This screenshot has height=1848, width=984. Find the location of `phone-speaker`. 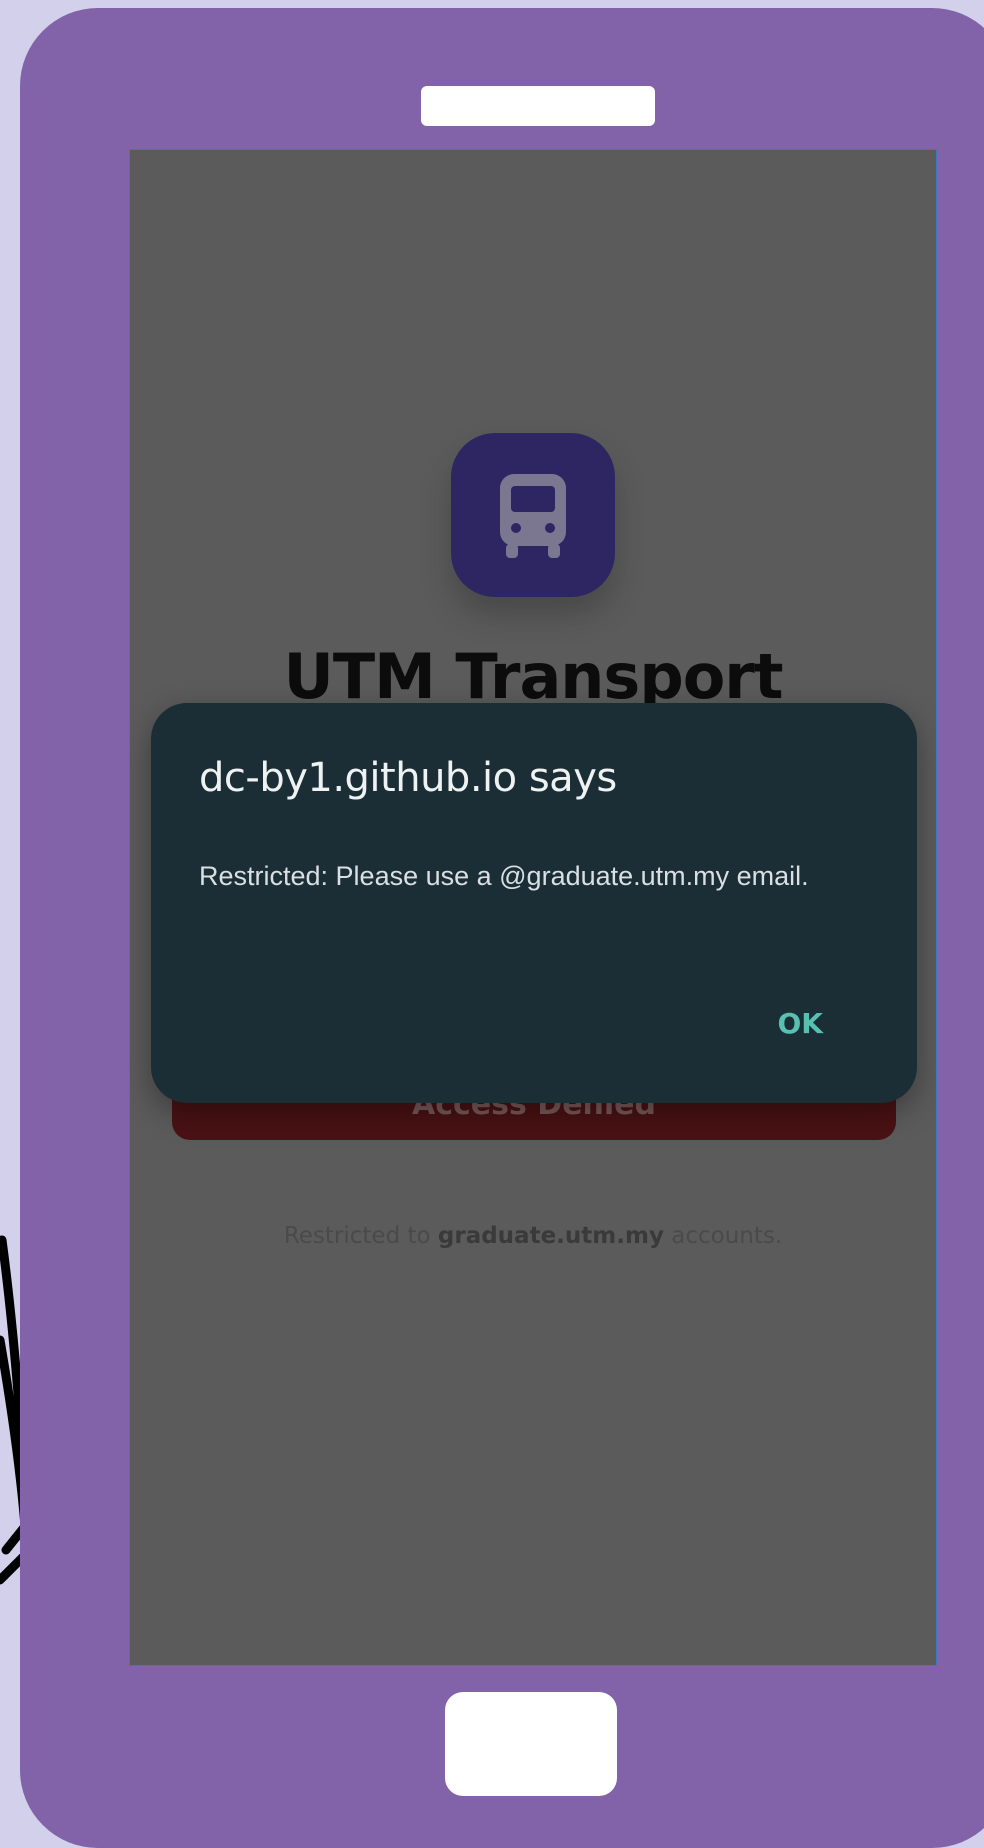

phone-speaker is located at coordinates (538, 106).